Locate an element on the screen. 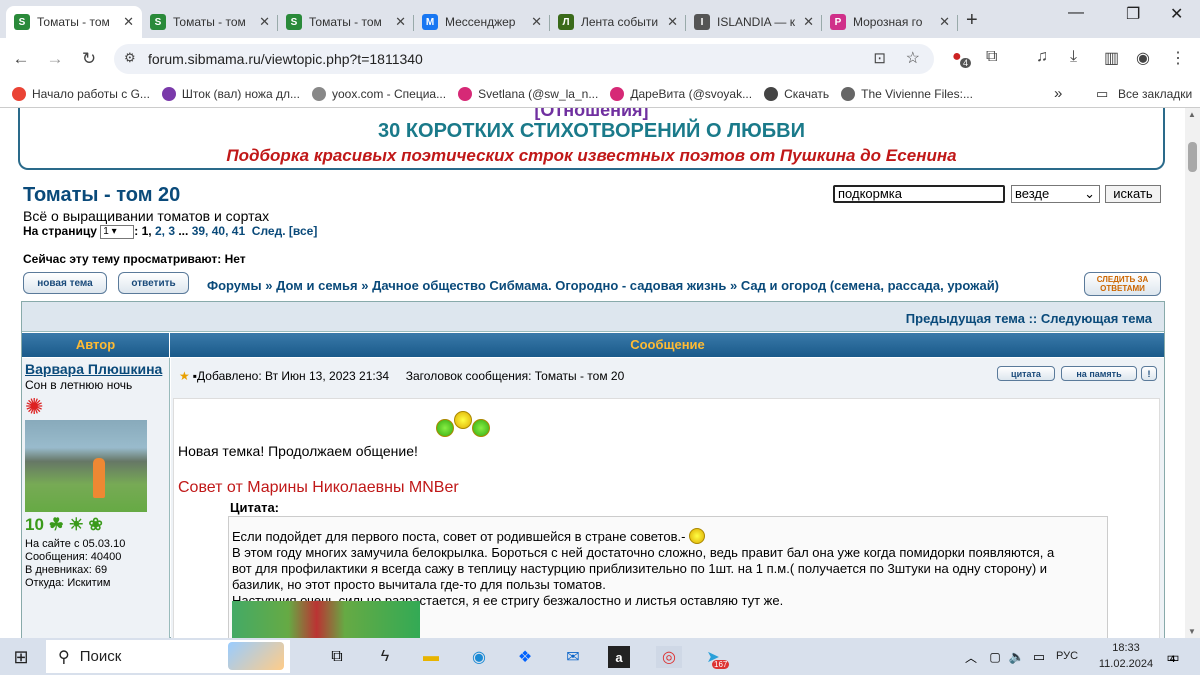 The height and width of the screenshot is (675, 1200). close-window-icon: ✕ is located at coordinates (1176, 14).